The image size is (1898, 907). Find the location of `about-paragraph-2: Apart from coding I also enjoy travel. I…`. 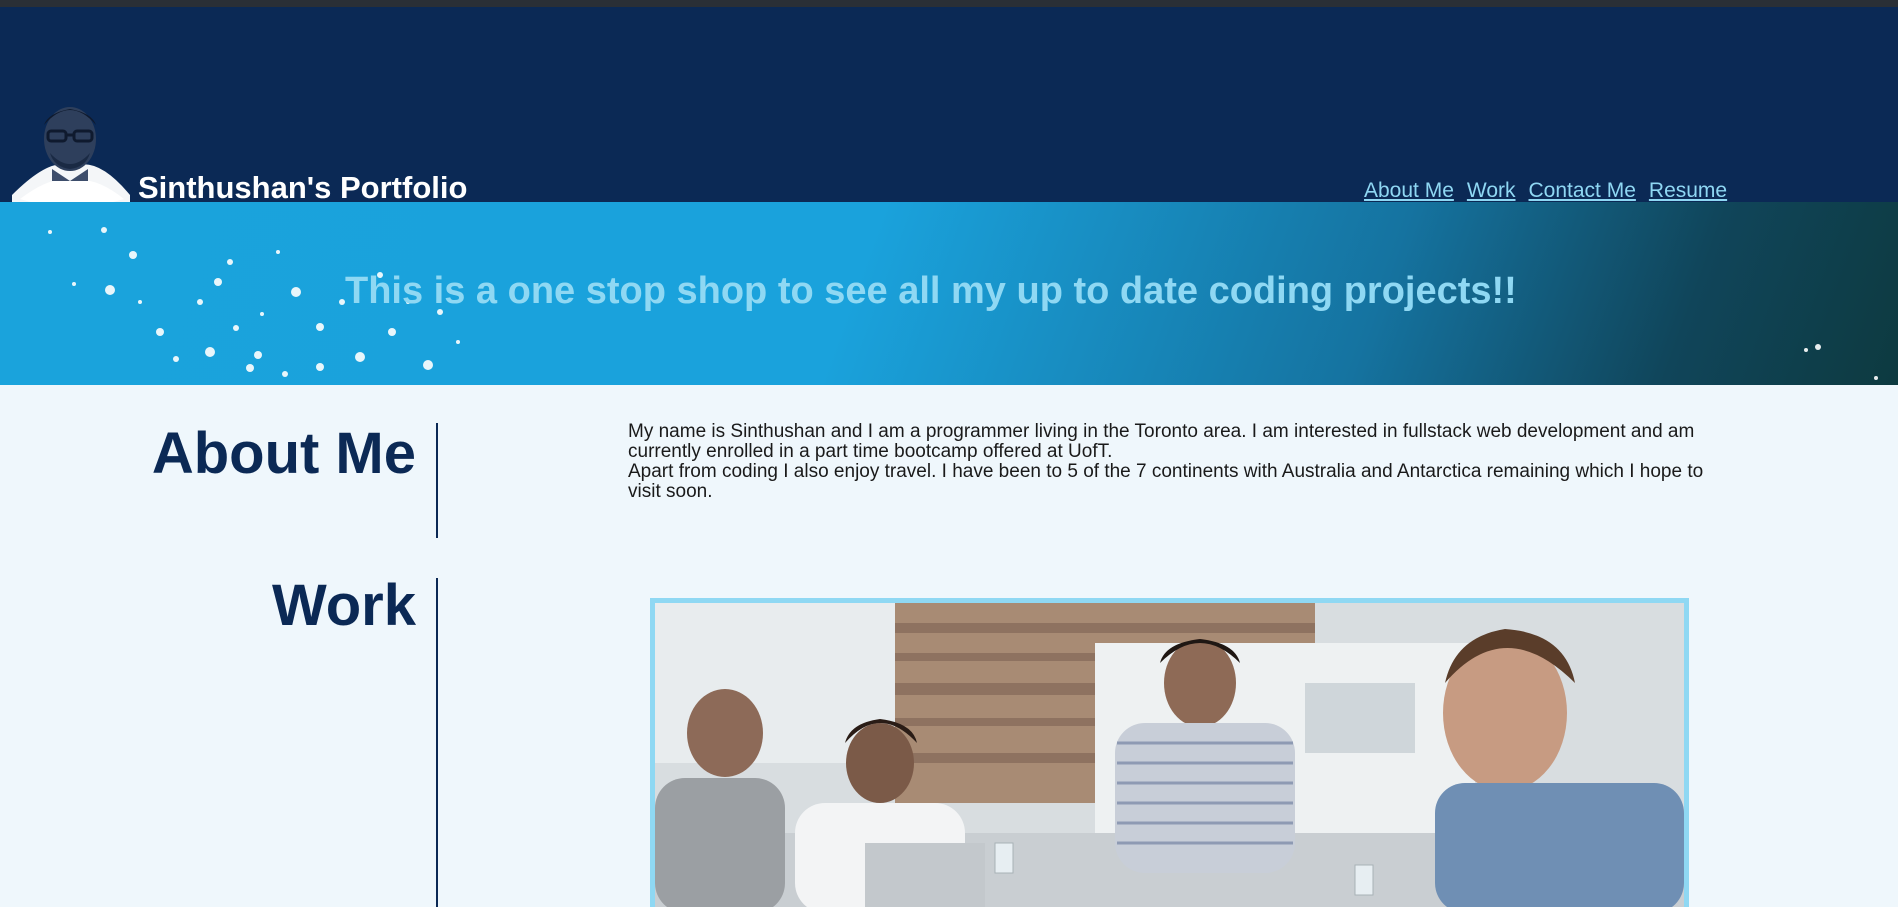

about-paragraph-2: Apart from coding I also enjoy travel. I… is located at coordinates (1166, 481).